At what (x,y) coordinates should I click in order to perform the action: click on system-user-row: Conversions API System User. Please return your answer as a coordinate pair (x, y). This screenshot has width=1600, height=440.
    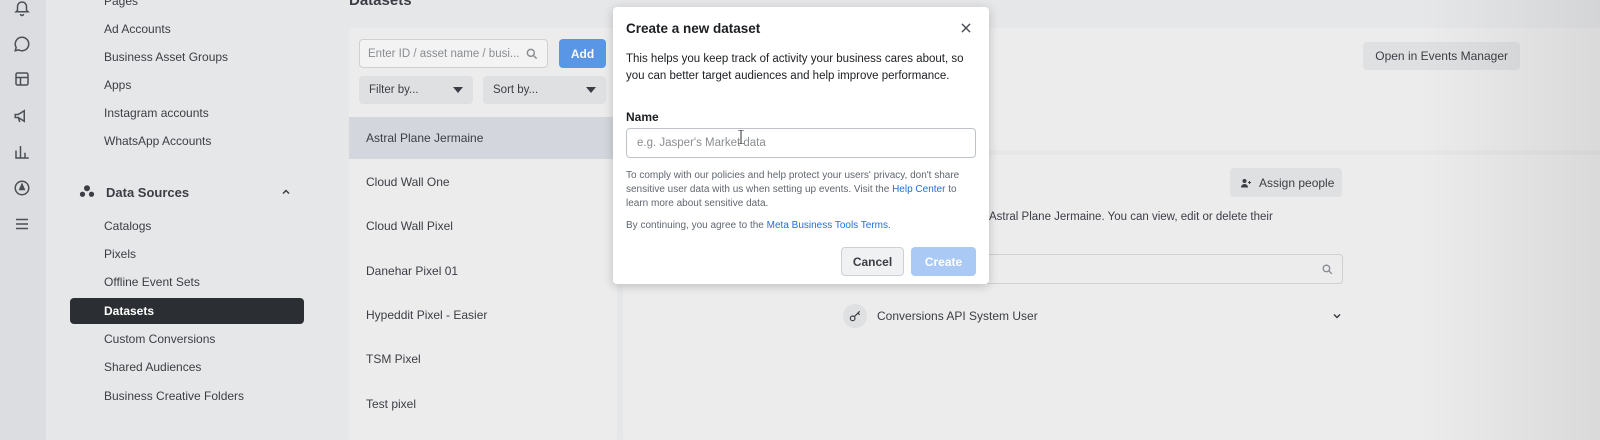
    Looking at the image, I should click on (1093, 316).